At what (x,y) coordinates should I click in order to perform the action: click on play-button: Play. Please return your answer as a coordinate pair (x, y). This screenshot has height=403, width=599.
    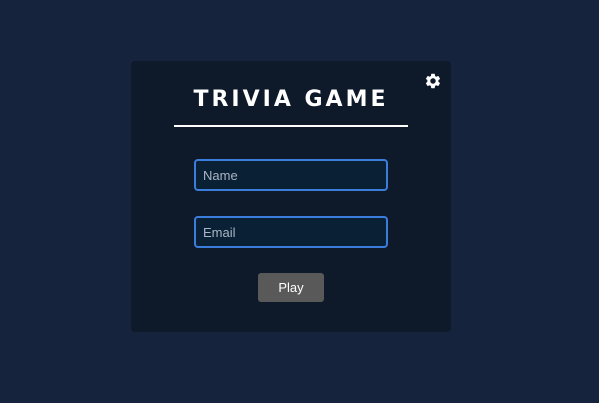
    Looking at the image, I should click on (291, 287).